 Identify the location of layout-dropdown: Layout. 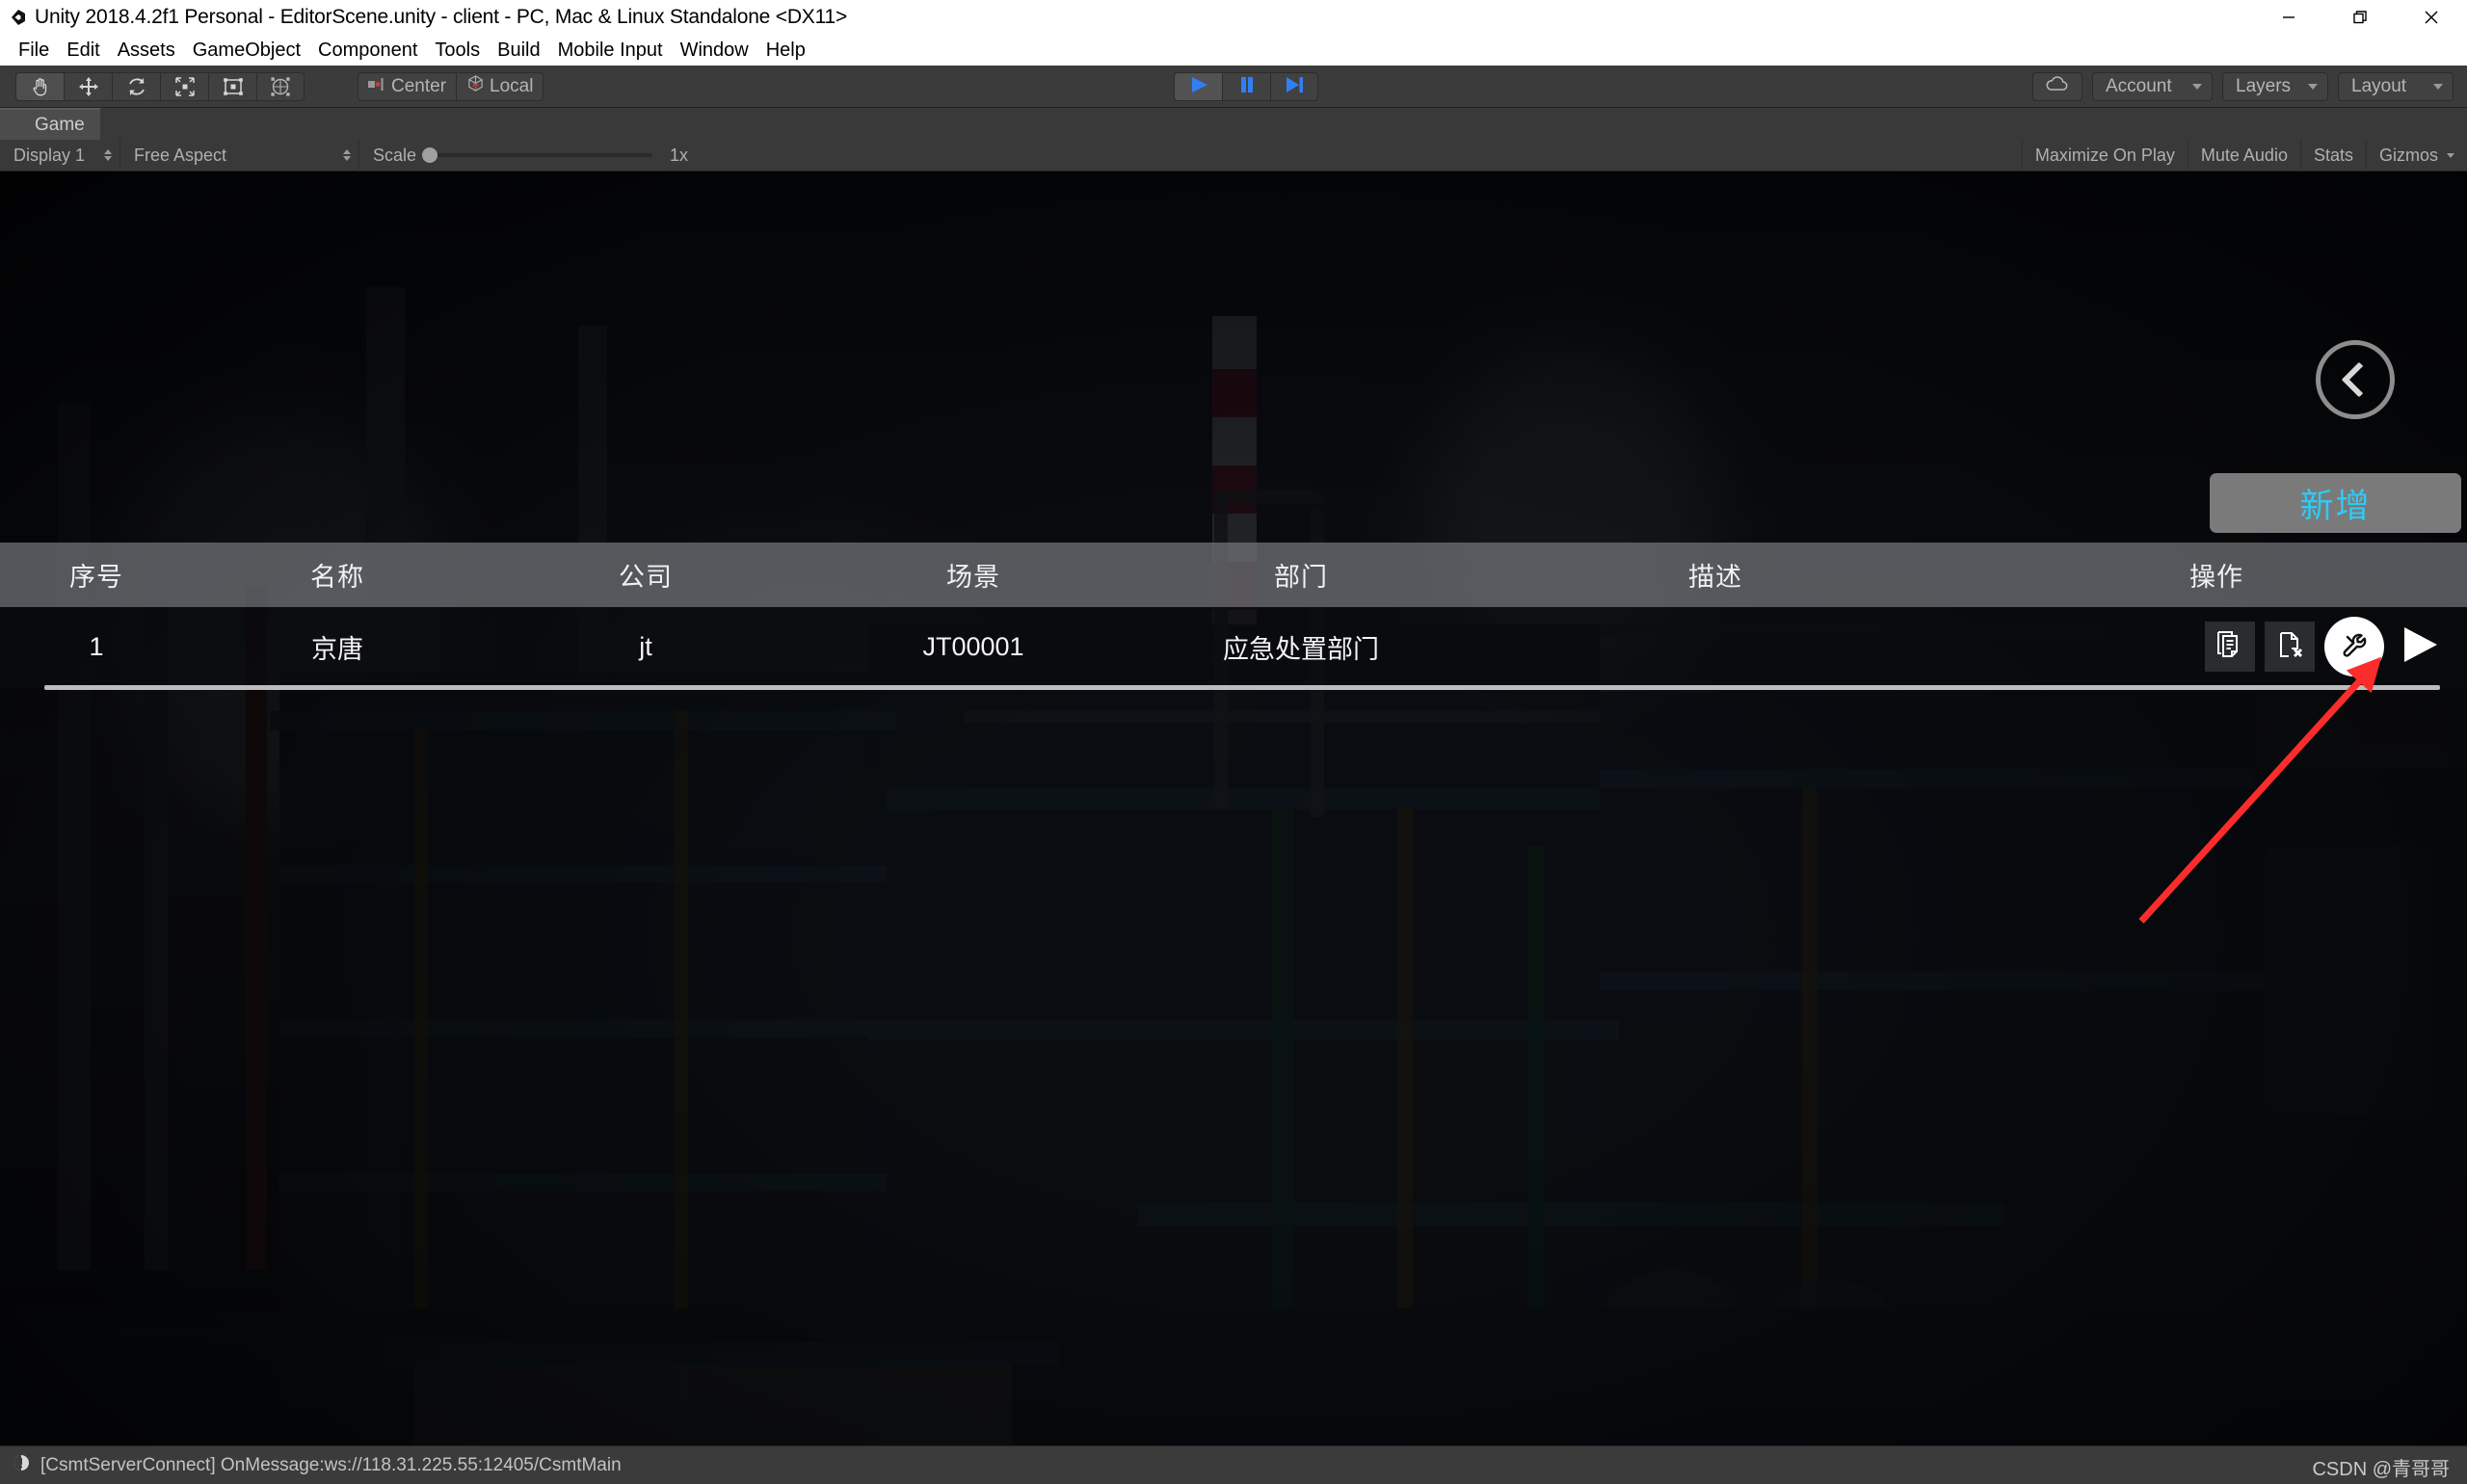
(2396, 86).